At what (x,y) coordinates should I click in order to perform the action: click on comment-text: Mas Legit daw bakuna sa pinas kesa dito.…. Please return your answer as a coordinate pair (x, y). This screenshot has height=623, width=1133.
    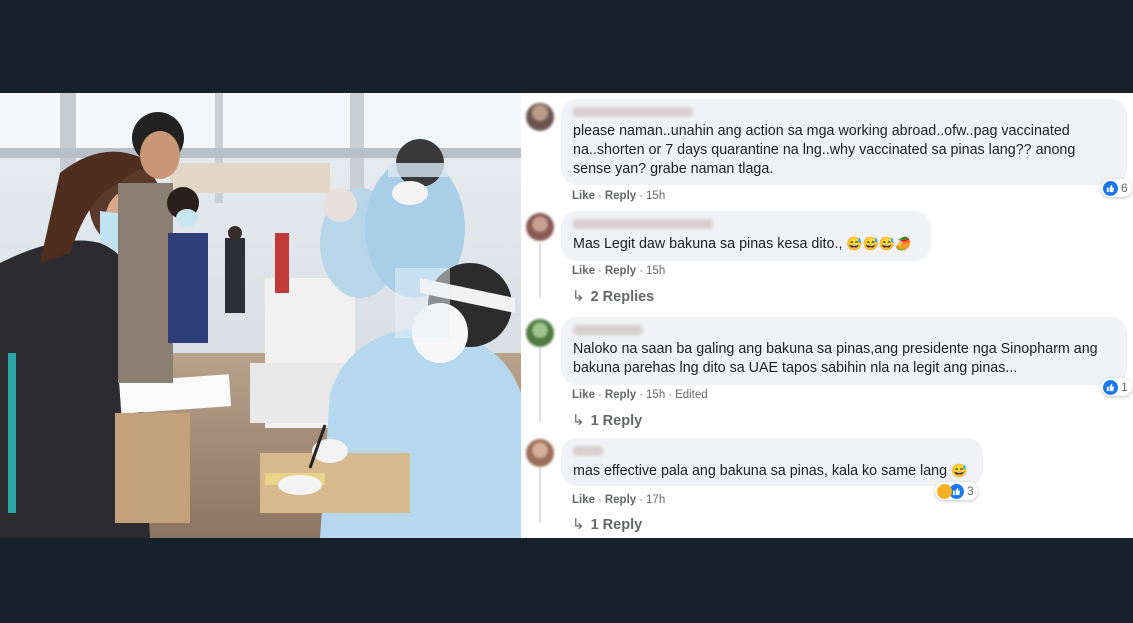
    Looking at the image, I should click on (742, 244).